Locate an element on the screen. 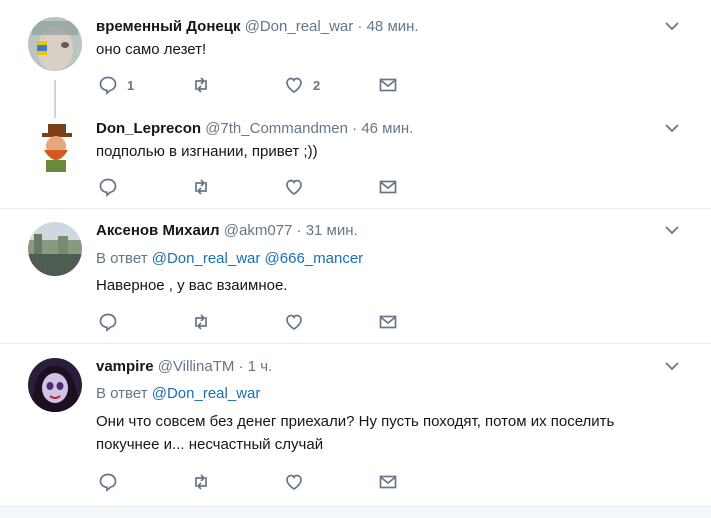  like-button: 2 is located at coordinates (302, 85).